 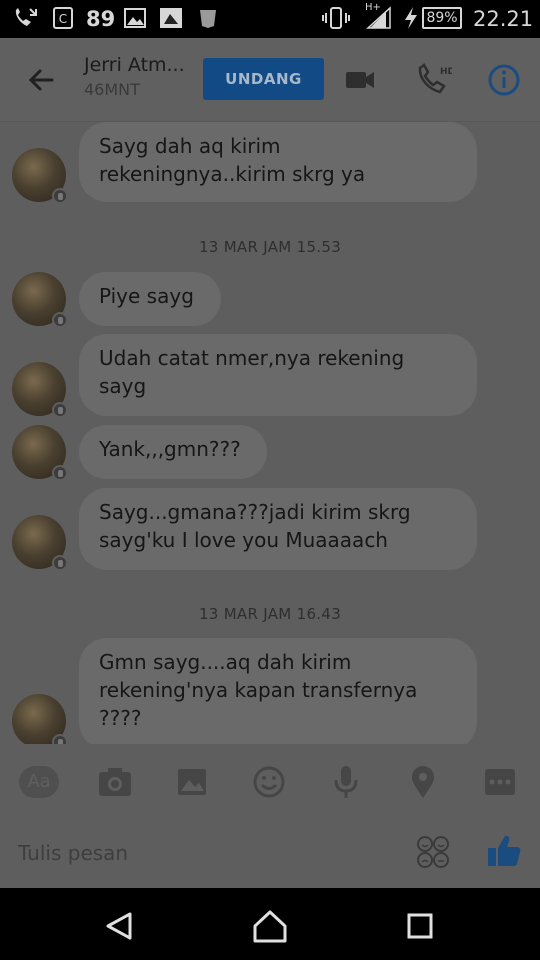 What do you see at coordinates (208, 853) in the screenshot?
I see `message-input` at bounding box center [208, 853].